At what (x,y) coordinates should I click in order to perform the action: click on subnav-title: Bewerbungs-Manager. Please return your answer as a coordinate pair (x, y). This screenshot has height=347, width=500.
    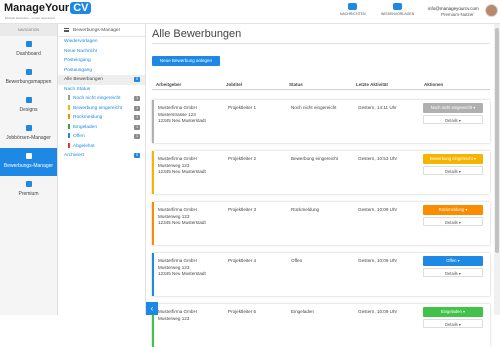
    Looking at the image, I should click on (97, 30).